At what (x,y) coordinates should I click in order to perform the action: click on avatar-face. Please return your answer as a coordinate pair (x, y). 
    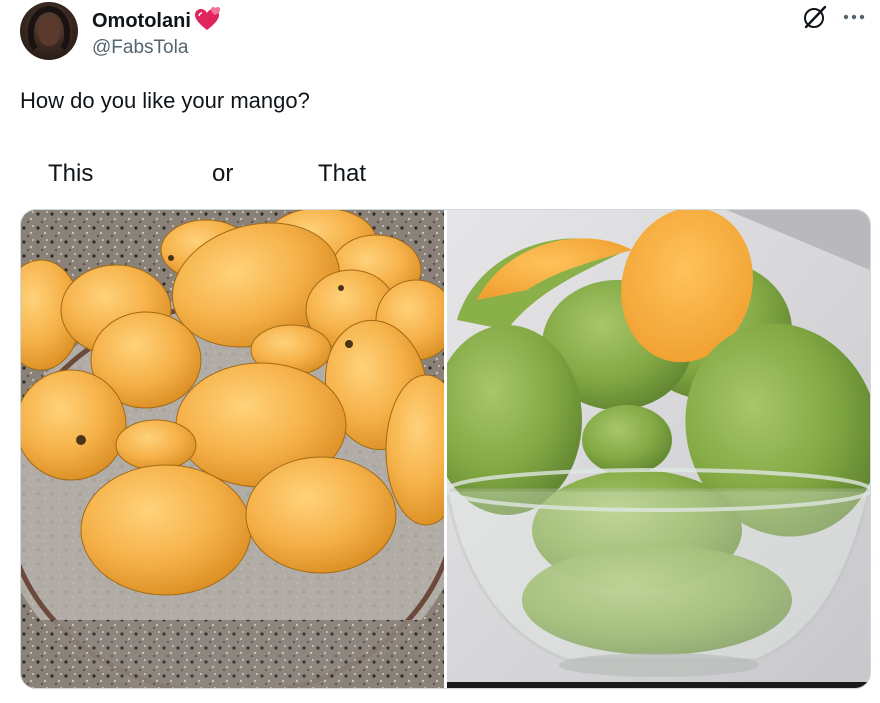
    Looking at the image, I should click on (49, 31).